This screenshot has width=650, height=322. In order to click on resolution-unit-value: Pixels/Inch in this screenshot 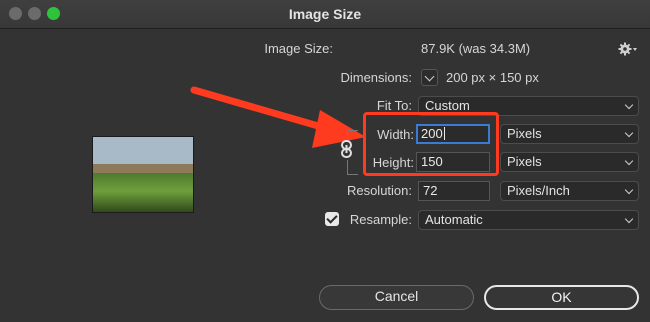, I will do `click(538, 190)`.